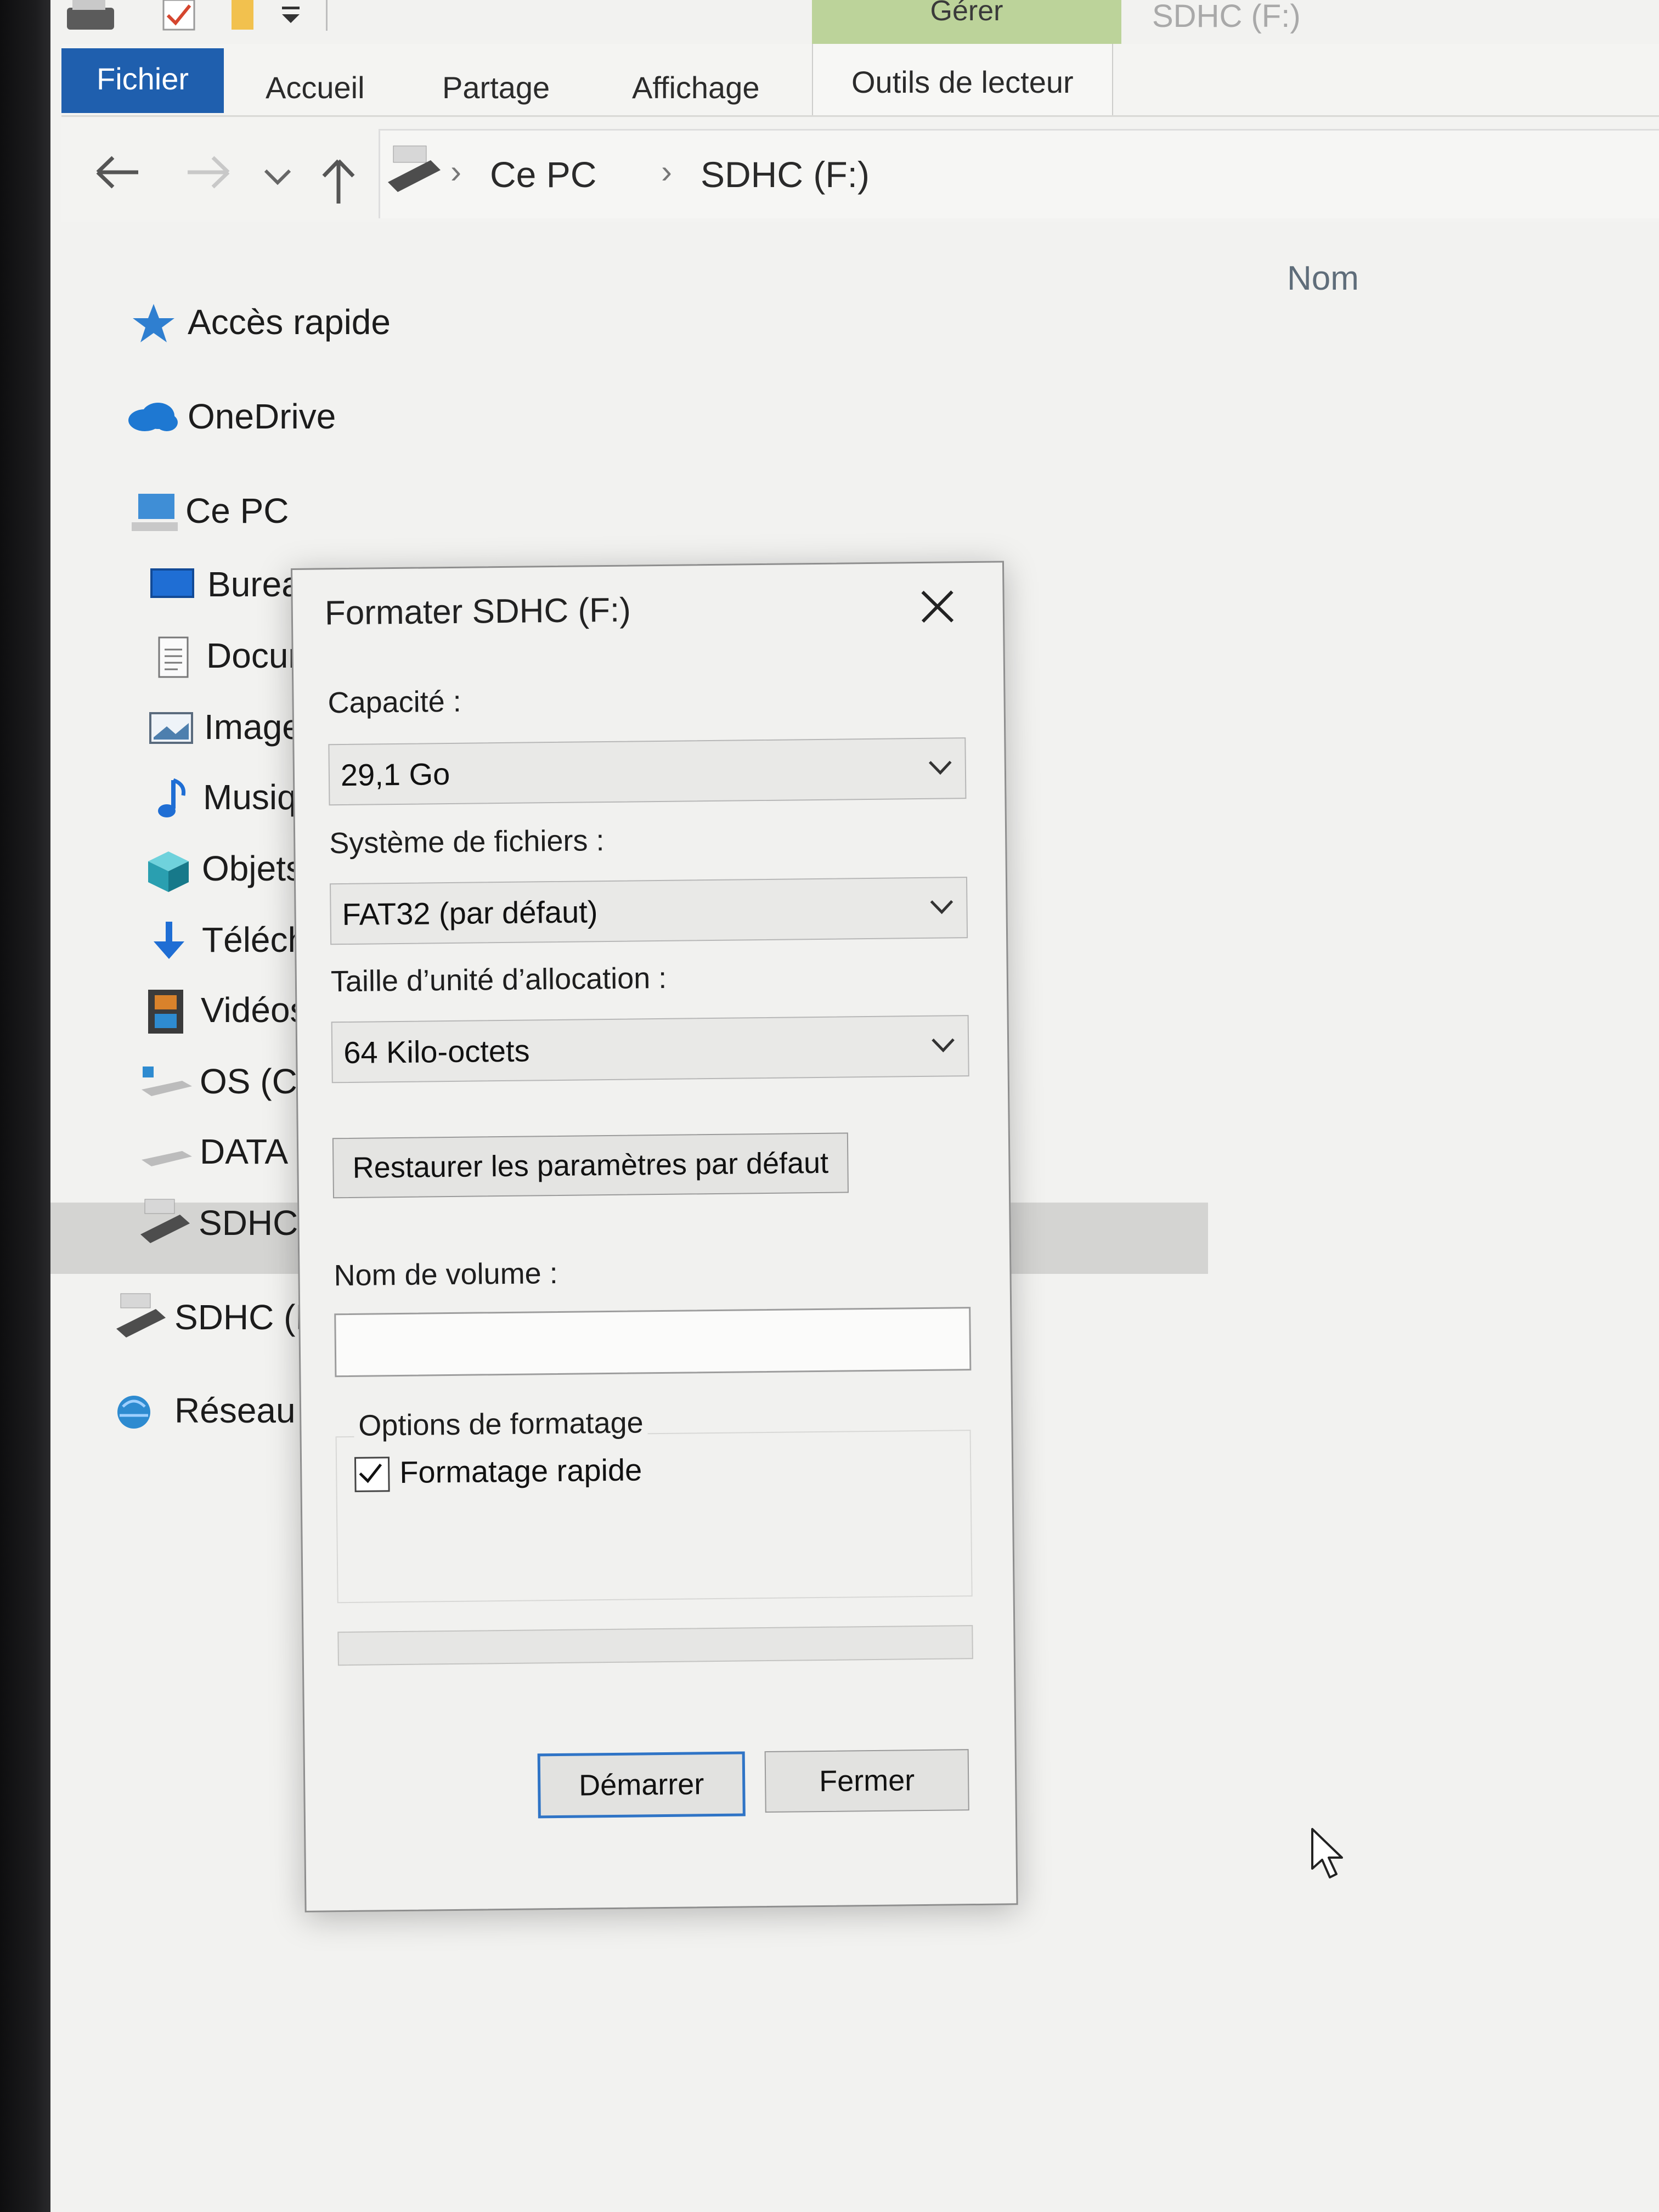 This screenshot has width=1659, height=2212. What do you see at coordinates (255, 1010) in the screenshot?
I see `sidebar-item-label: Vidéos` at bounding box center [255, 1010].